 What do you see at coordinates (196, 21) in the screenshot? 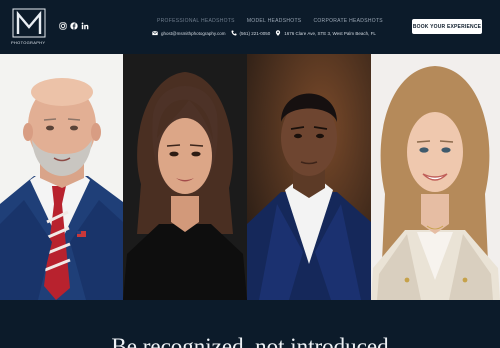
I see `nav-professional-headshots: PROFESSIONAL HEADSHOTS` at bounding box center [196, 21].